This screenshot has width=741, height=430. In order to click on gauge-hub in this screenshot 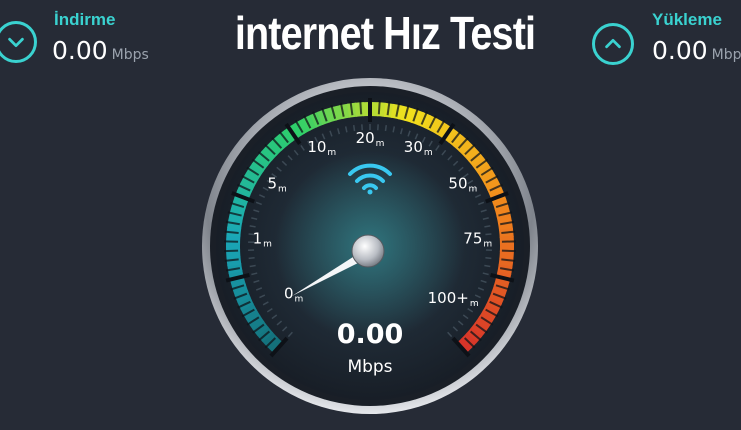, I will do `click(368, 251)`.